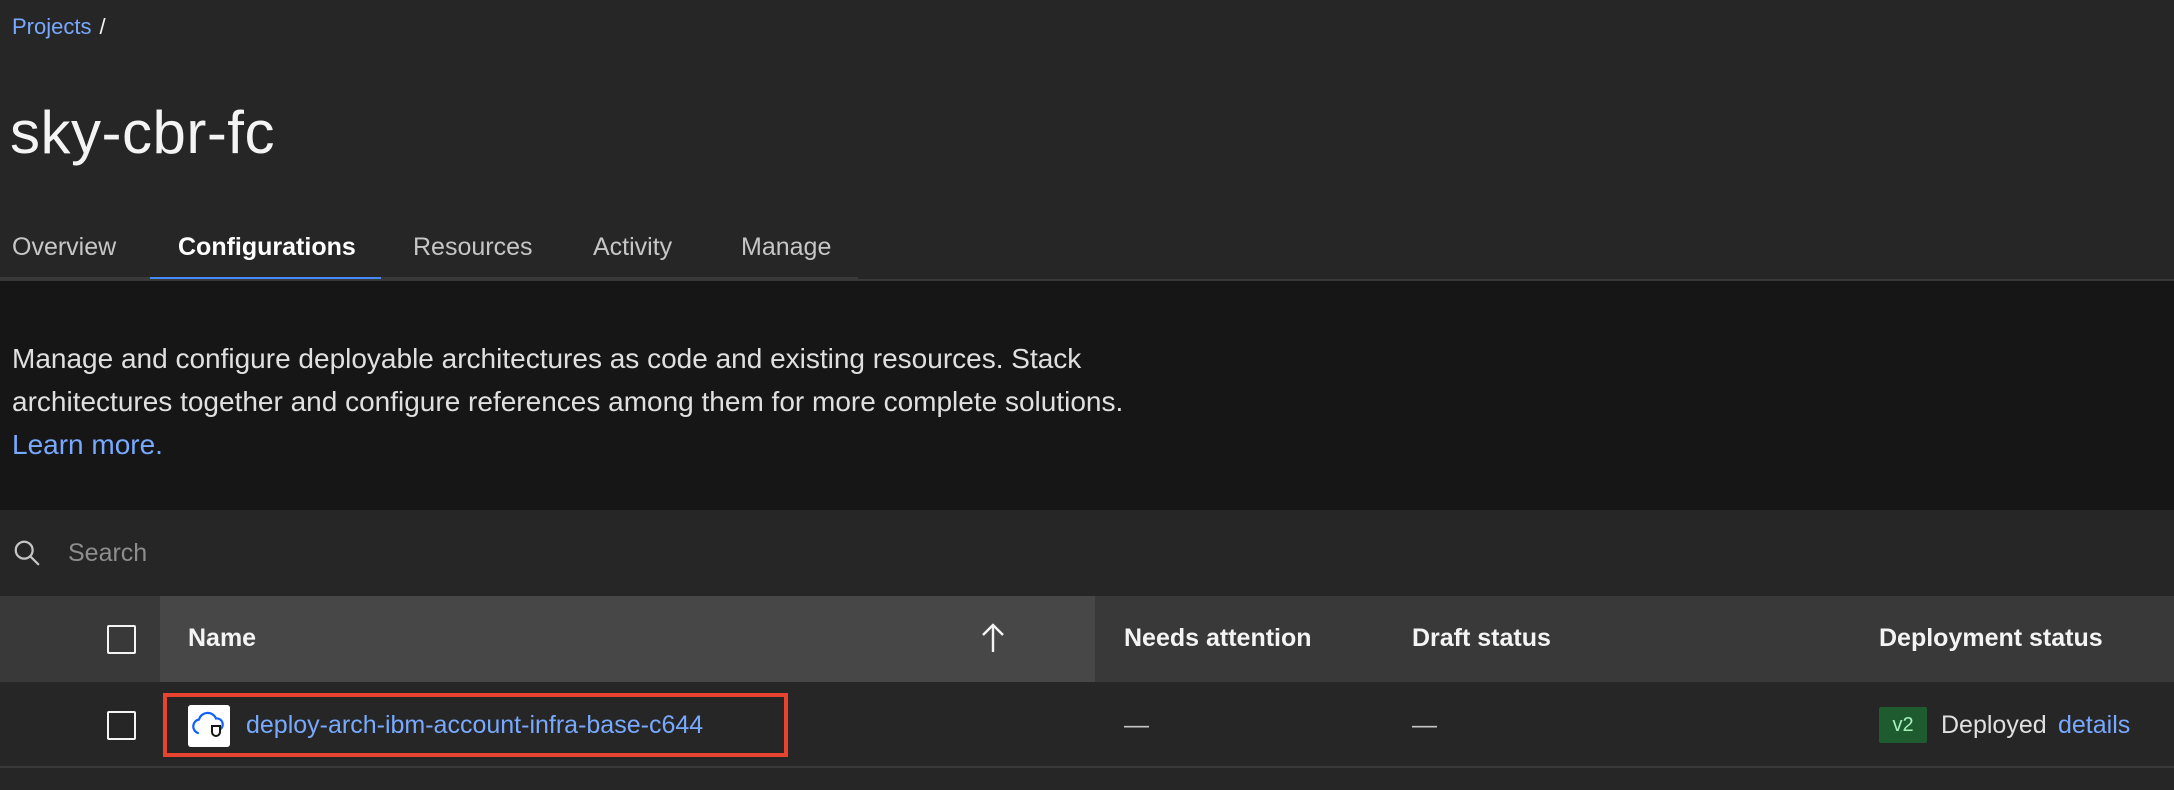  I want to click on tab-manage-label: Manage, so click(786, 247).